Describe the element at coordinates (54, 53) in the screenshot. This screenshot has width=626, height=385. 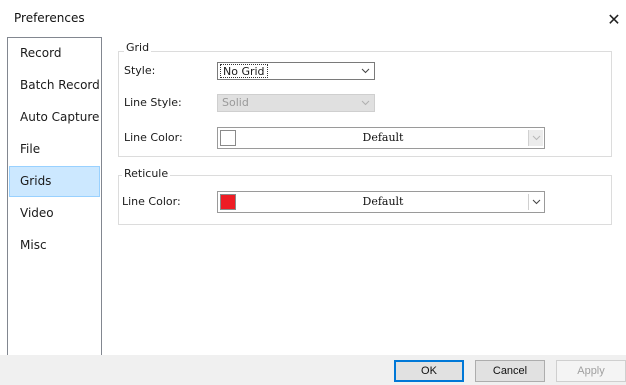
I see `sidebar-item-record: Record` at that location.